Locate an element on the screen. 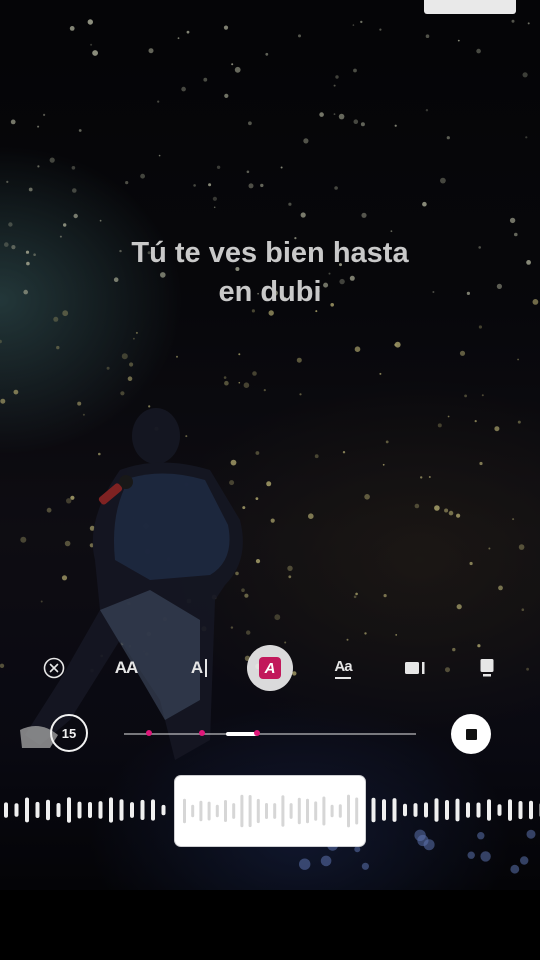 Image resolution: width=540 pixels, height=960 pixels. bottom-bar is located at coordinates (270, 925).